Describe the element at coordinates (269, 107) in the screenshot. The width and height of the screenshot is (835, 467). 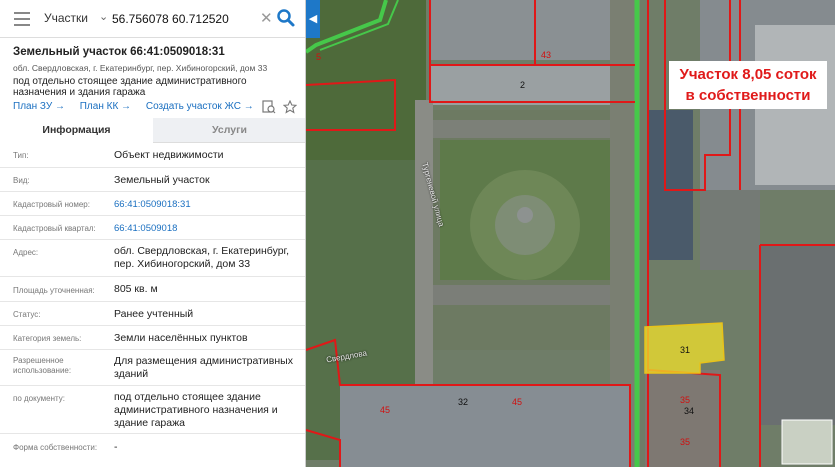
I see `document-search-icon` at that location.